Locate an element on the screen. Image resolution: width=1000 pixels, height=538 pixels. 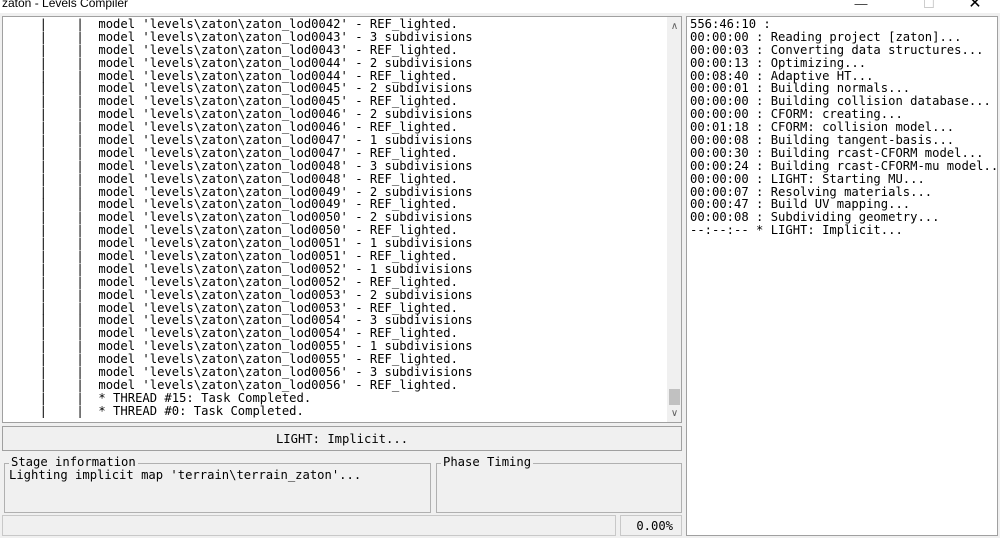
title-bar: zaton - Levels Compiler — ☐ ✕ is located at coordinates (500, 6).